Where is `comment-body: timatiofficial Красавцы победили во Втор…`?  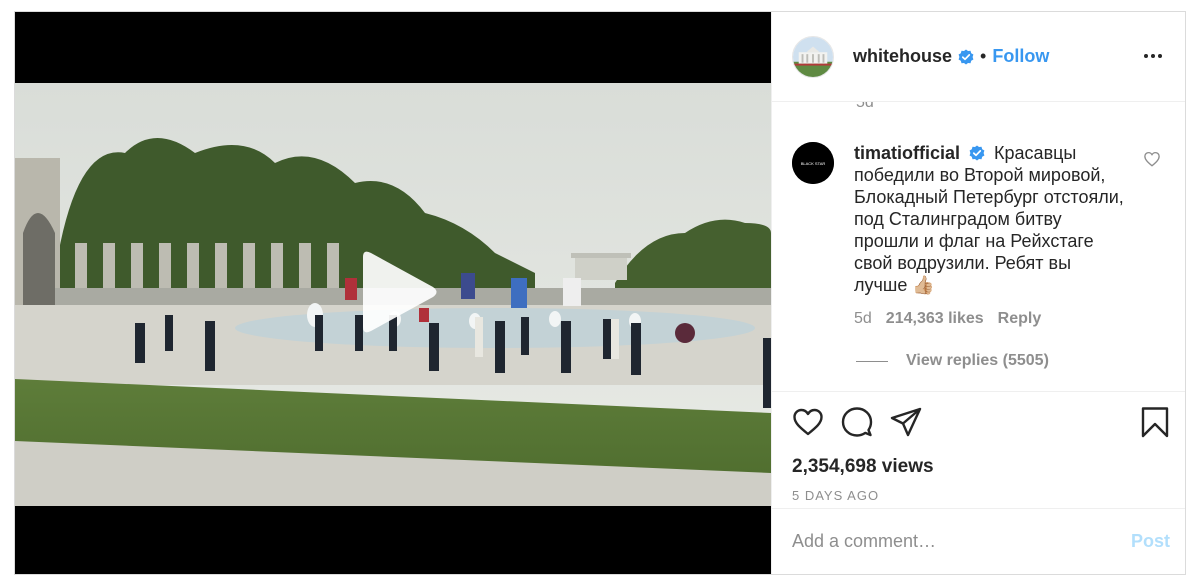
comment-body: timatiofficial Красавцы победили во Втор… is located at coordinates (989, 235).